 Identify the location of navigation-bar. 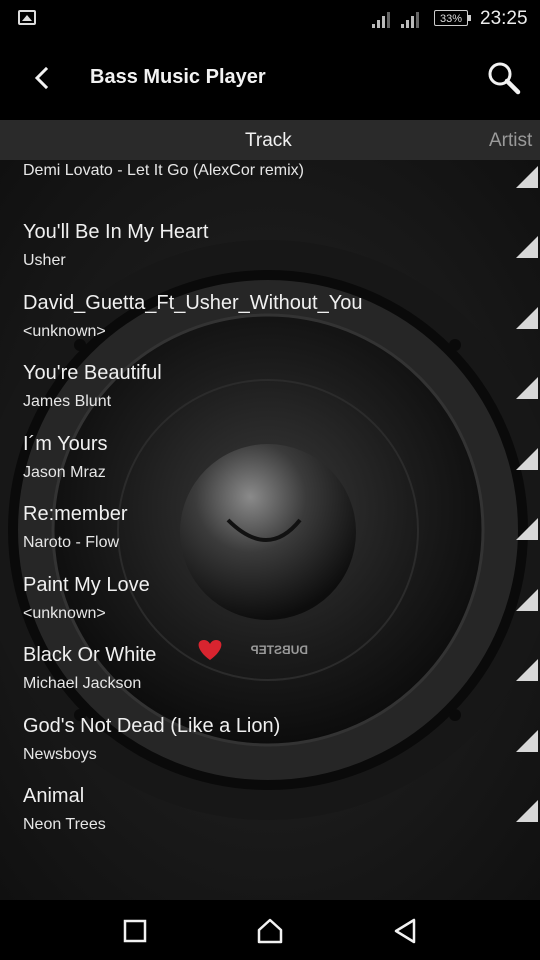
(270, 930).